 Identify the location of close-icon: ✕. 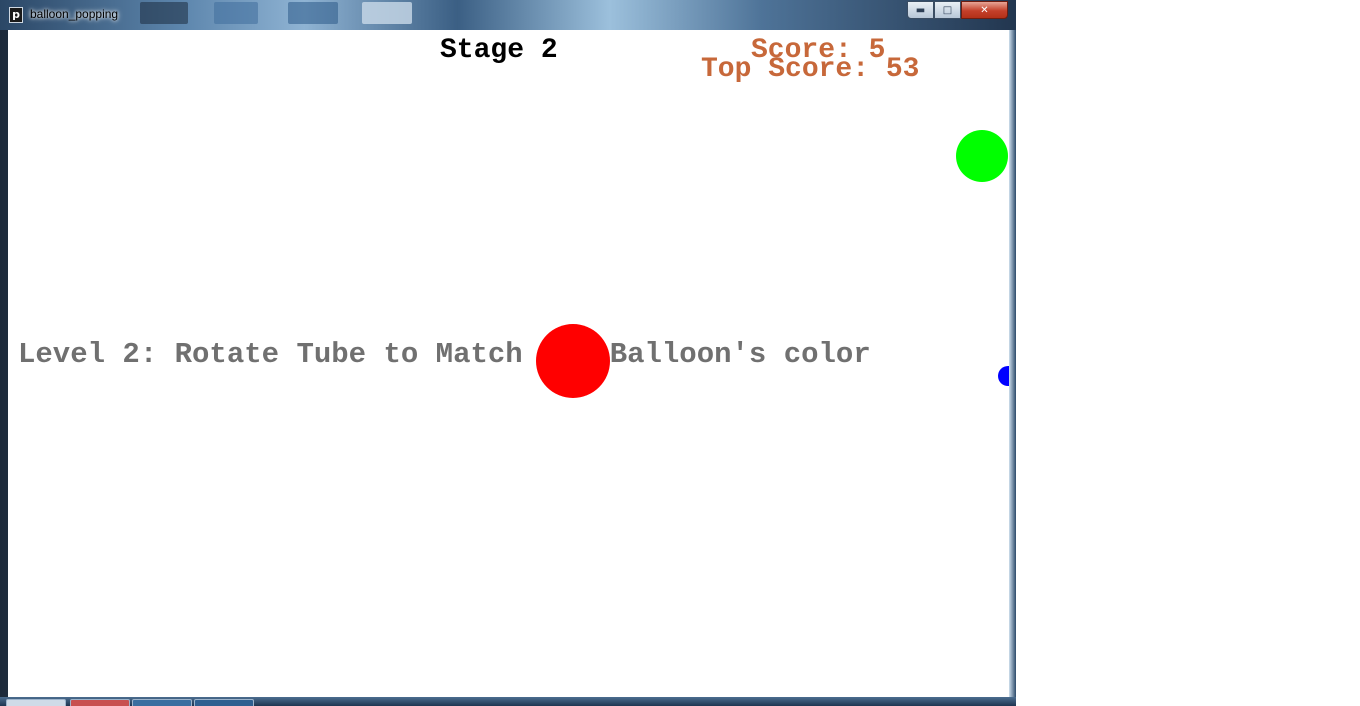
(984, 10).